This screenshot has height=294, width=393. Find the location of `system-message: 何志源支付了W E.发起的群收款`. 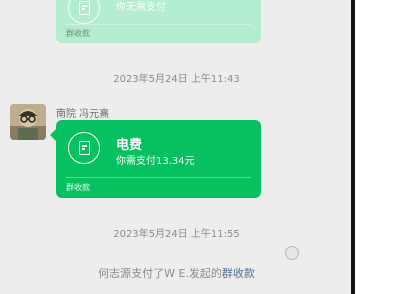

system-message: 何志源支付了W E.发起的群收款 is located at coordinates (176, 273).